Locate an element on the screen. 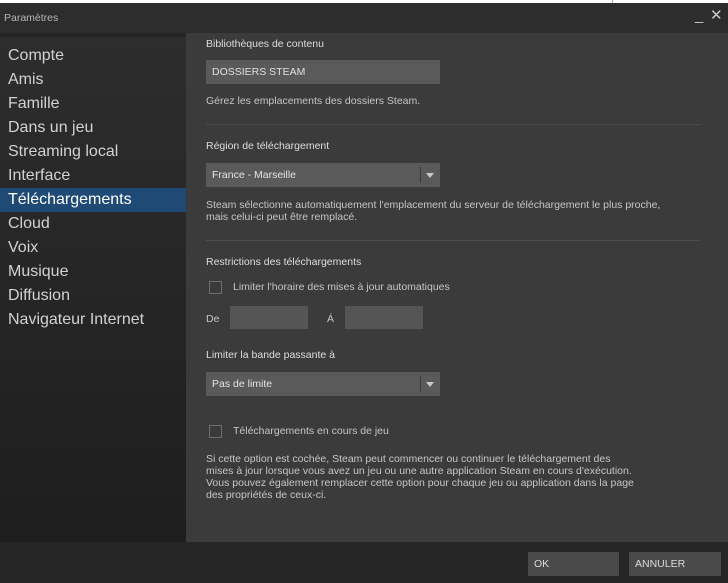  bandwidth-label: Limiter la bande passante à is located at coordinates (270, 355).